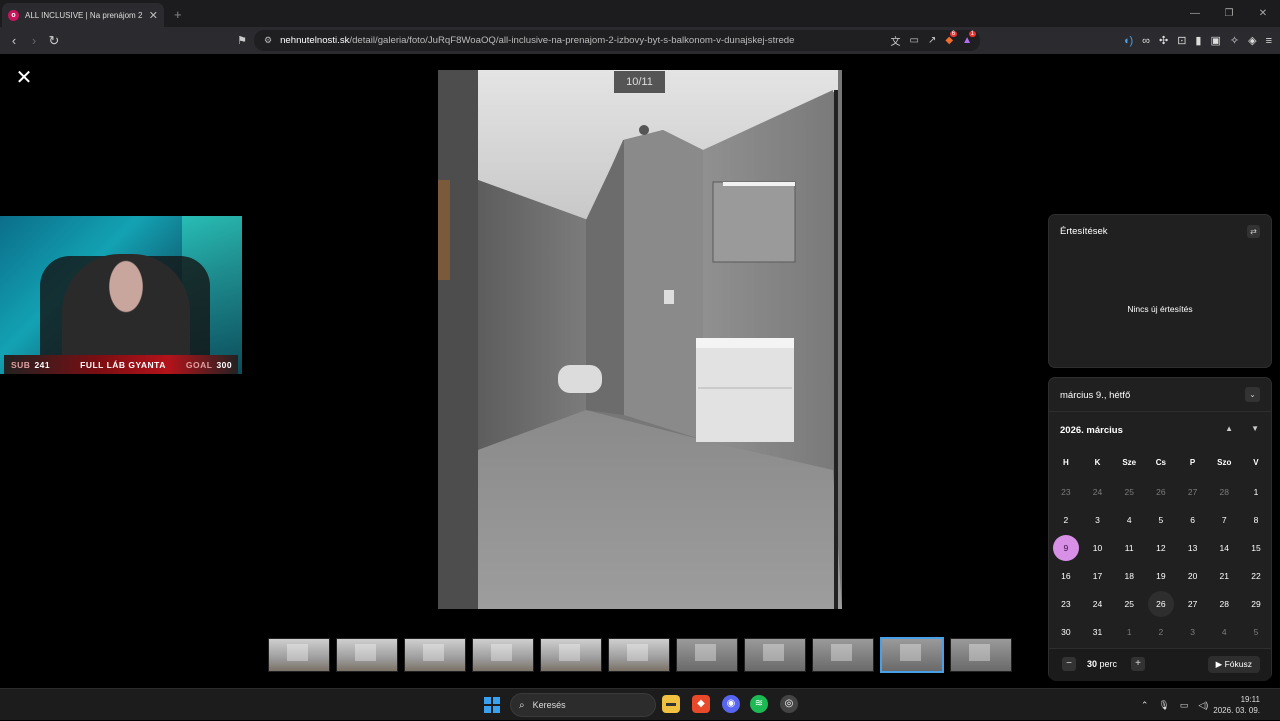 This screenshot has width=1280, height=721. I want to click on calendar-day: 20, so click(1193, 576).